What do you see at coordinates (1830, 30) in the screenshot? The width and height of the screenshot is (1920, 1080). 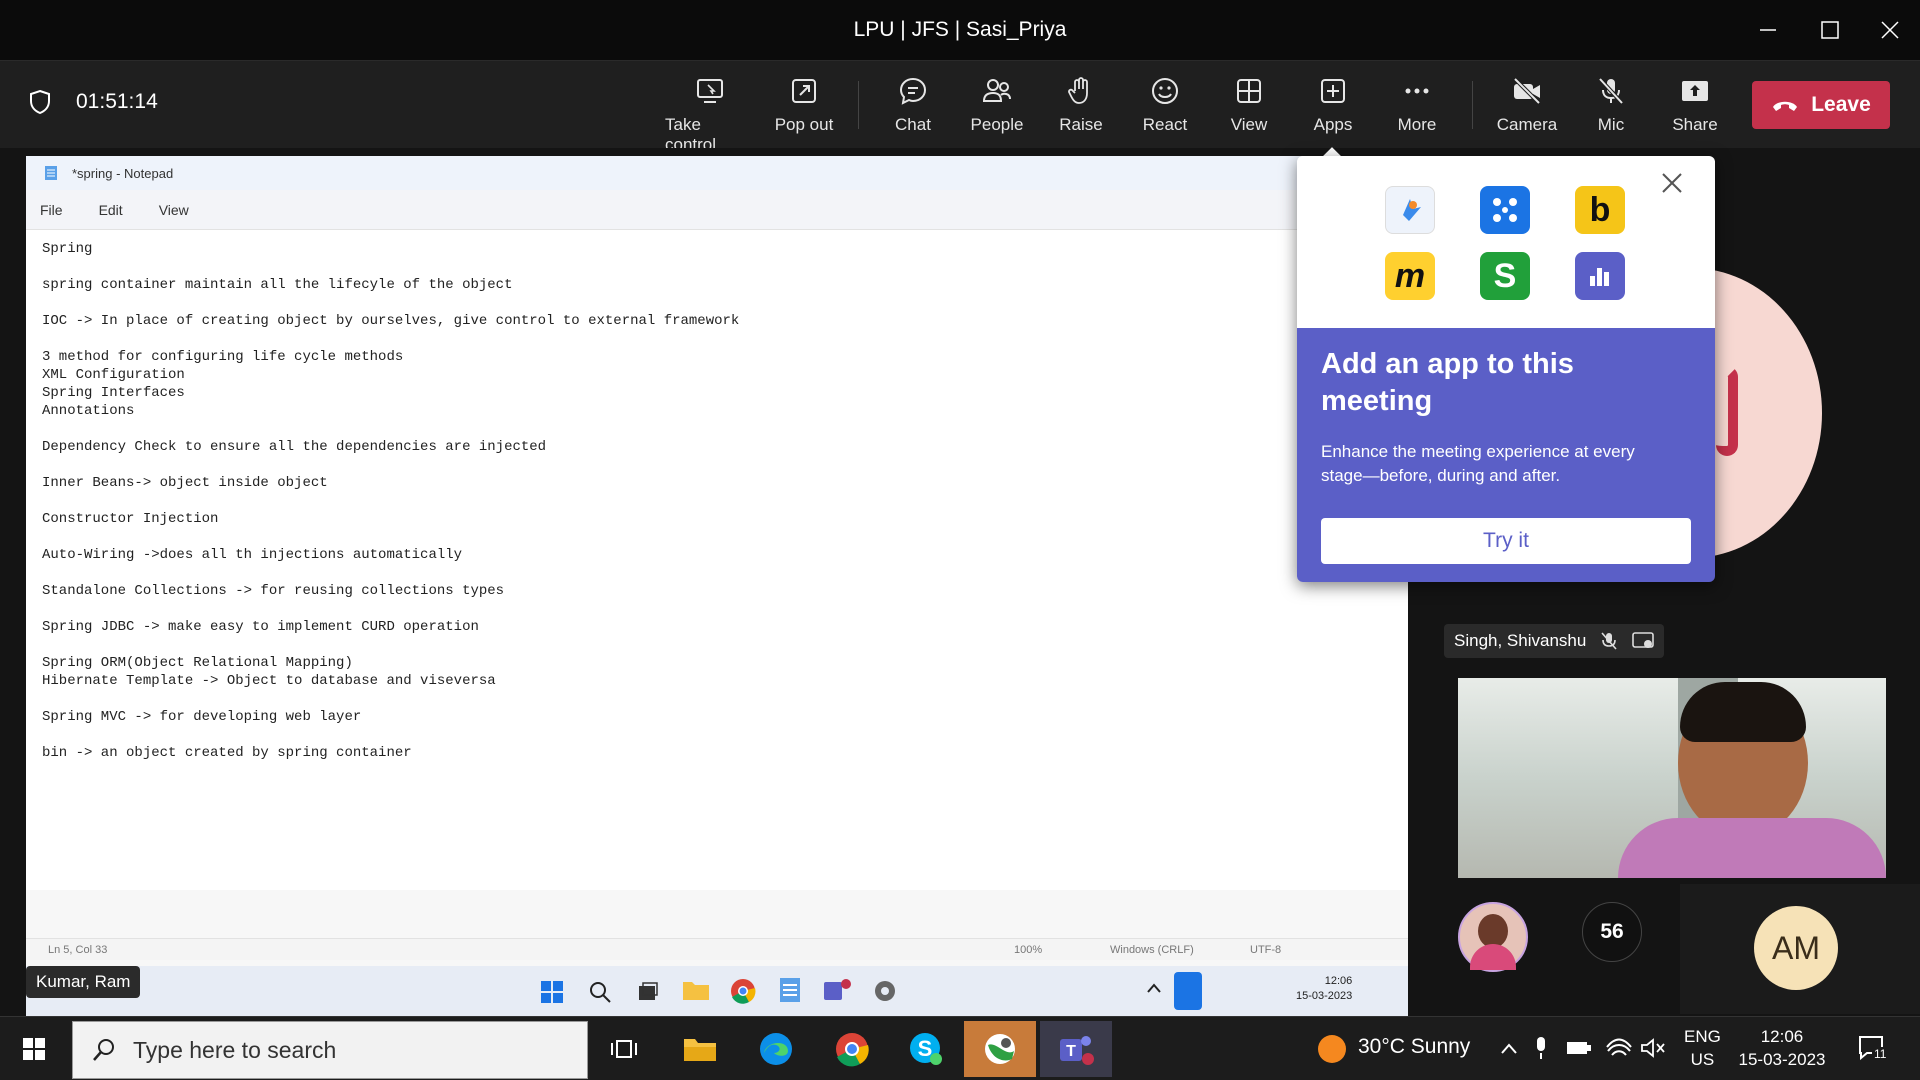 I see `maximize-button` at bounding box center [1830, 30].